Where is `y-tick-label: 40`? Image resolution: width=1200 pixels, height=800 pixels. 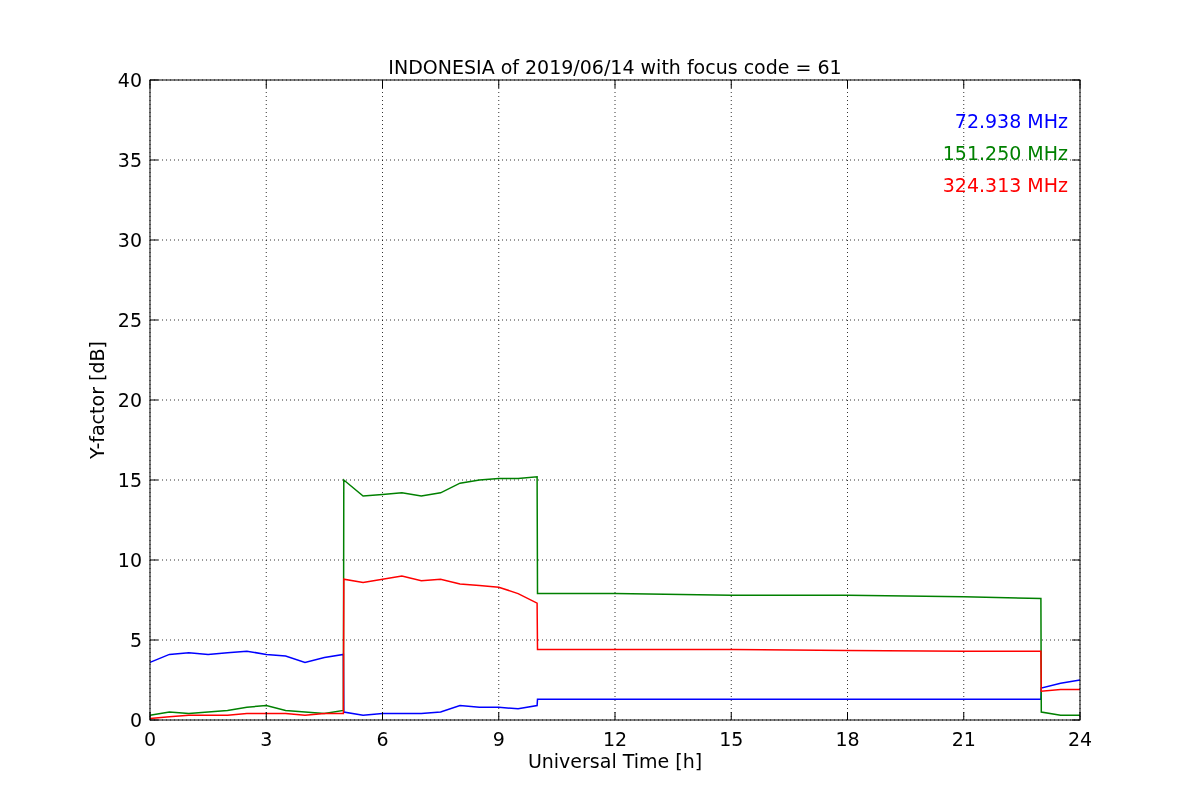
y-tick-label: 40 is located at coordinates (129, 80).